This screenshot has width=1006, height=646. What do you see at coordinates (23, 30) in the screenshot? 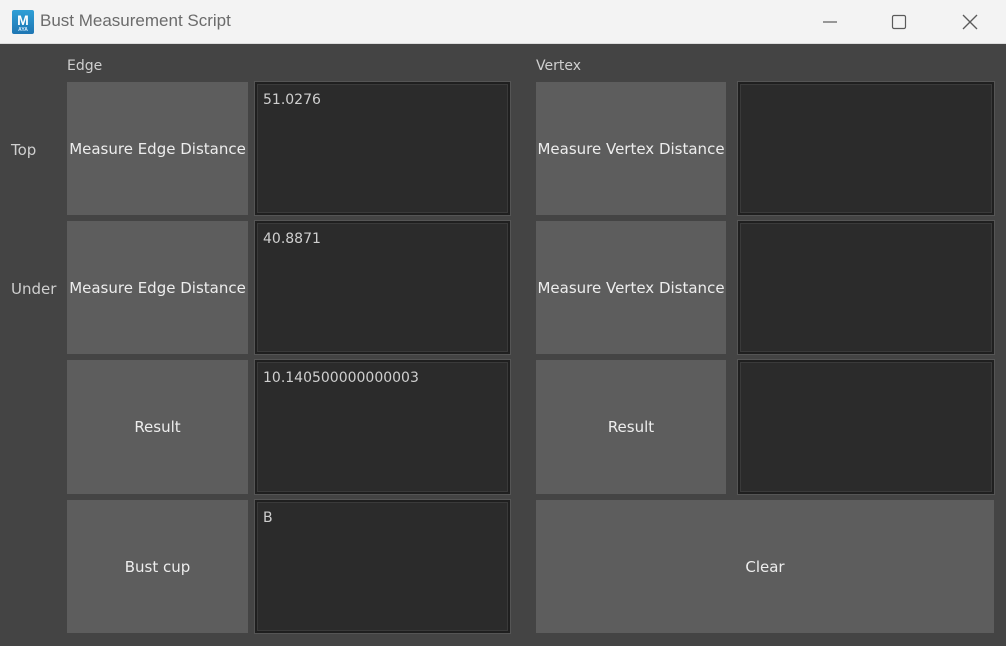
I see `app-icon-caption: AYA` at bounding box center [23, 30].